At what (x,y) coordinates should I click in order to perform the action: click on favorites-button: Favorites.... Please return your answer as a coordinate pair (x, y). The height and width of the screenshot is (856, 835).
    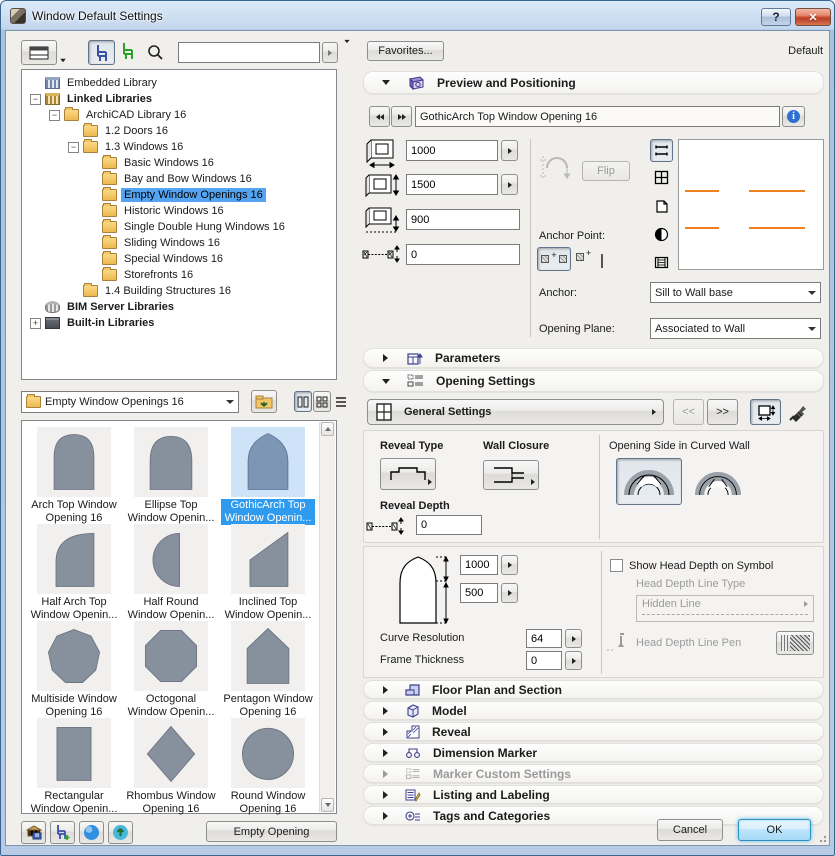
    Looking at the image, I should click on (405, 51).